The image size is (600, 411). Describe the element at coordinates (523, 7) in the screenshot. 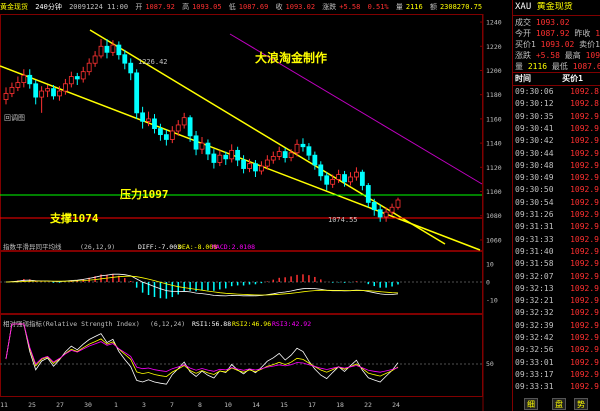

I see `instrument-code: XAU` at that location.